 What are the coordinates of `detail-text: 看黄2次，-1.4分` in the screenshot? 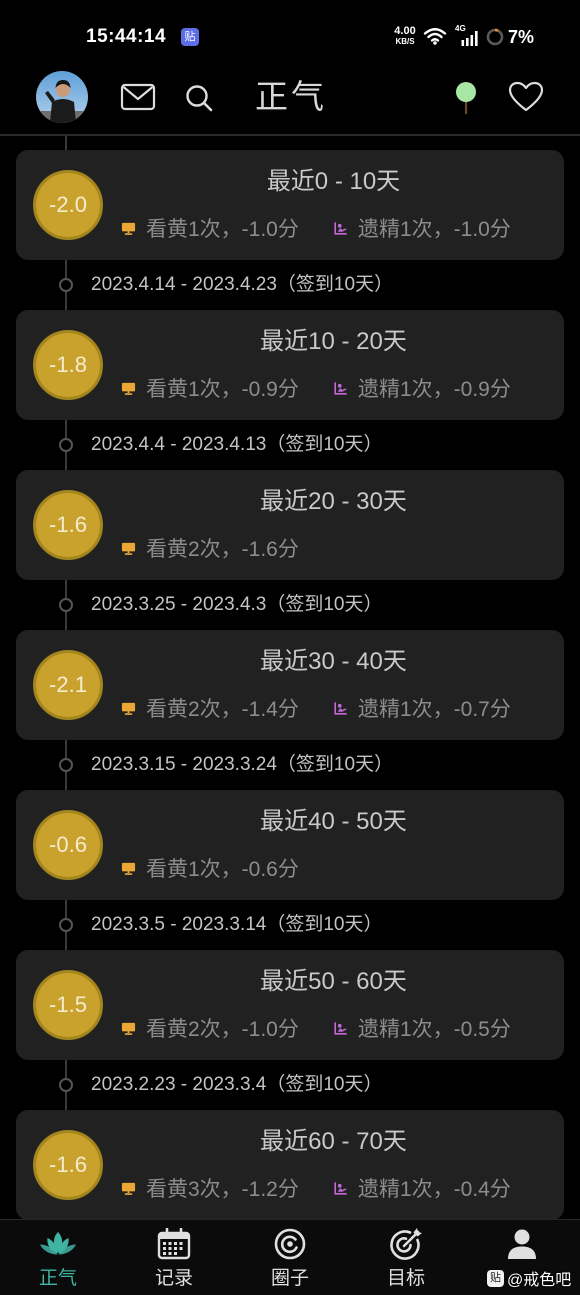 It's located at (222, 709).